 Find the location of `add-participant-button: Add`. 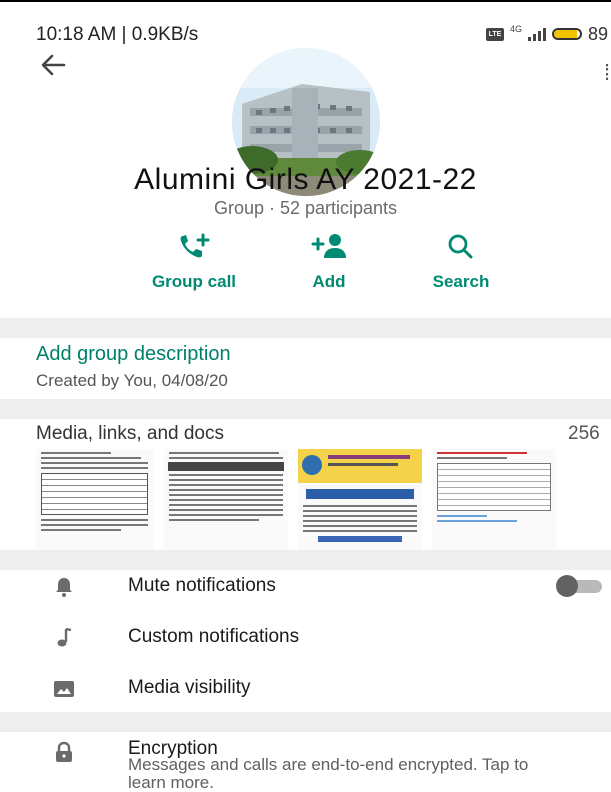

add-participant-button: Add is located at coordinates (329, 262).